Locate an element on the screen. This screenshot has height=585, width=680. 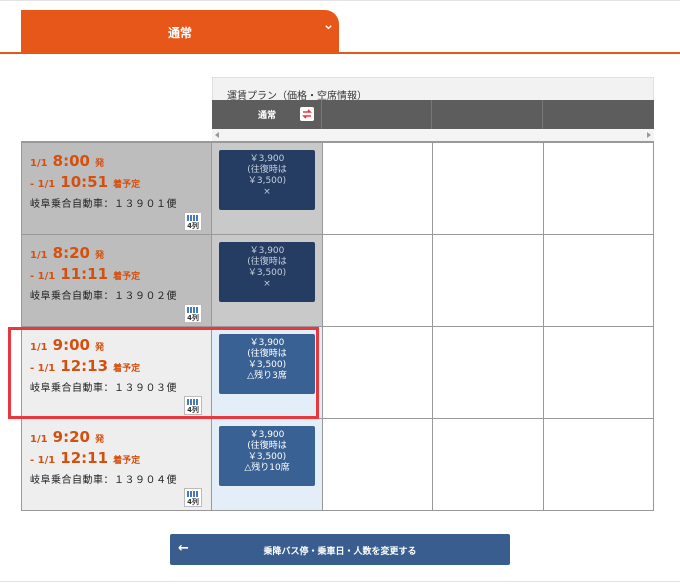
arrival-time: 10:51 is located at coordinates (84, 182).